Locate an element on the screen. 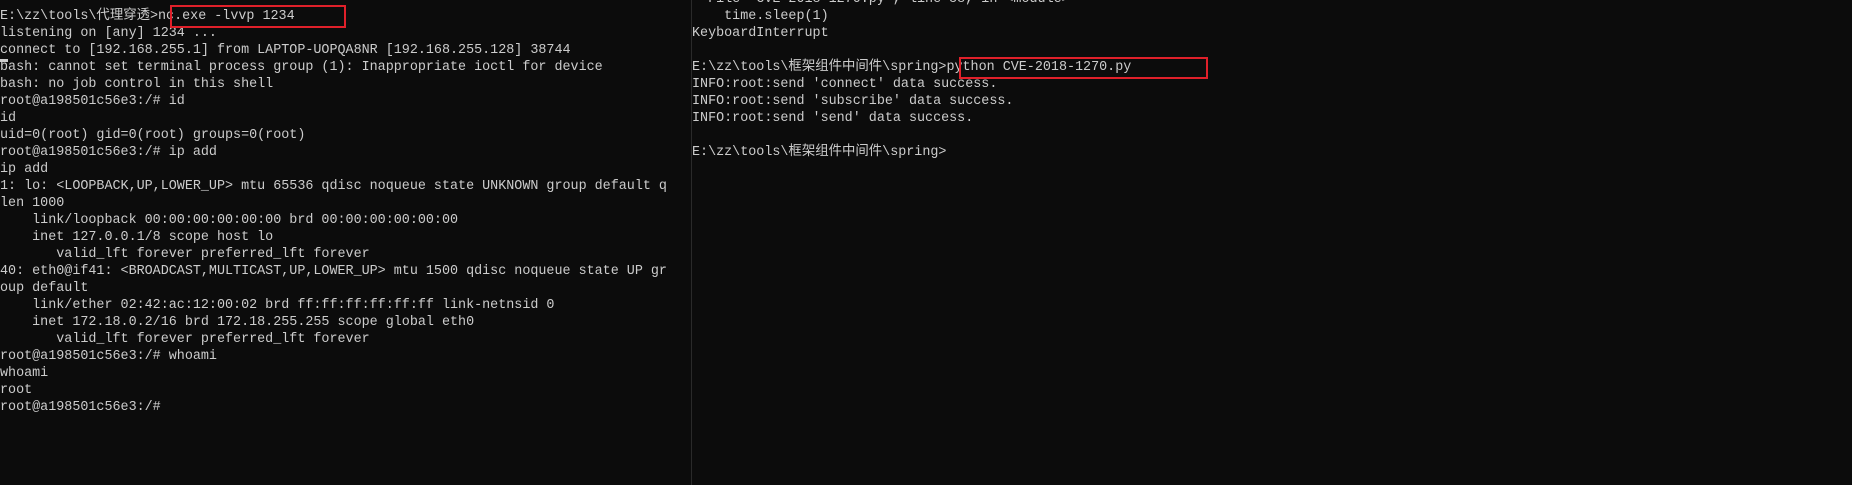  terminal-line: E:\zz\tools\框架组件中间件\spring> is located at coordinates (819, 152).